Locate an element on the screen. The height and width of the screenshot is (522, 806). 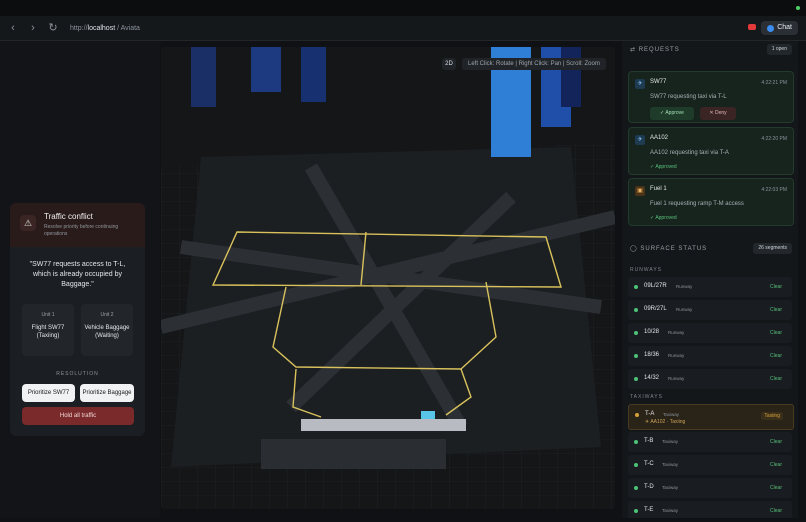
unit-label: Unit 1 is located at coordinates (48, 315).